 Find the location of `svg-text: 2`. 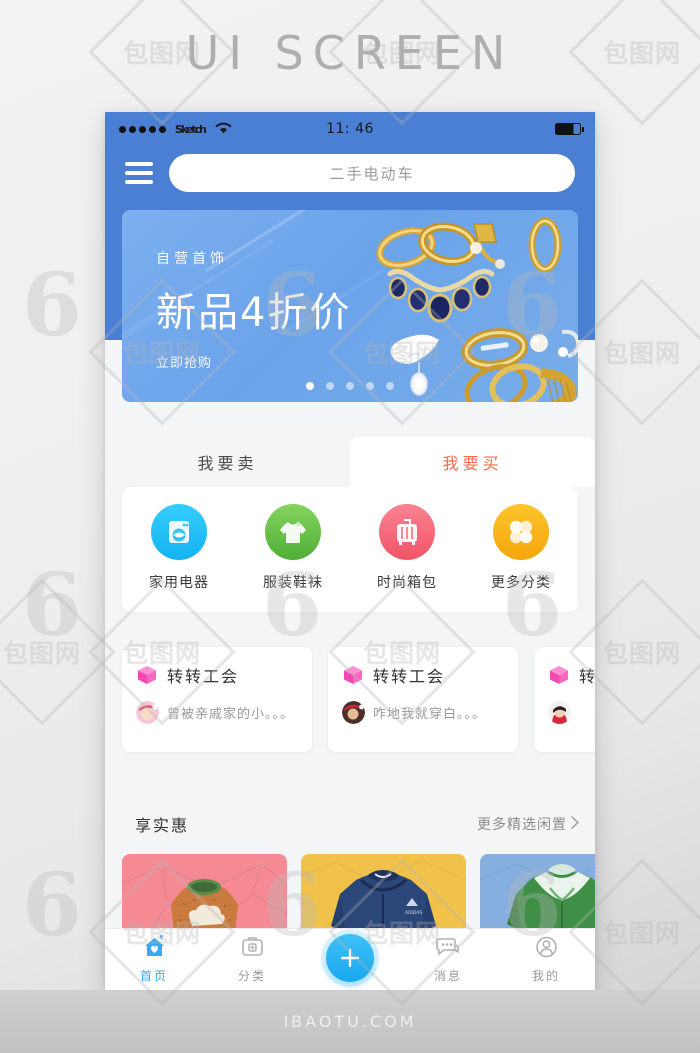

svg-text: 2 is located at coordinates (298, 524).